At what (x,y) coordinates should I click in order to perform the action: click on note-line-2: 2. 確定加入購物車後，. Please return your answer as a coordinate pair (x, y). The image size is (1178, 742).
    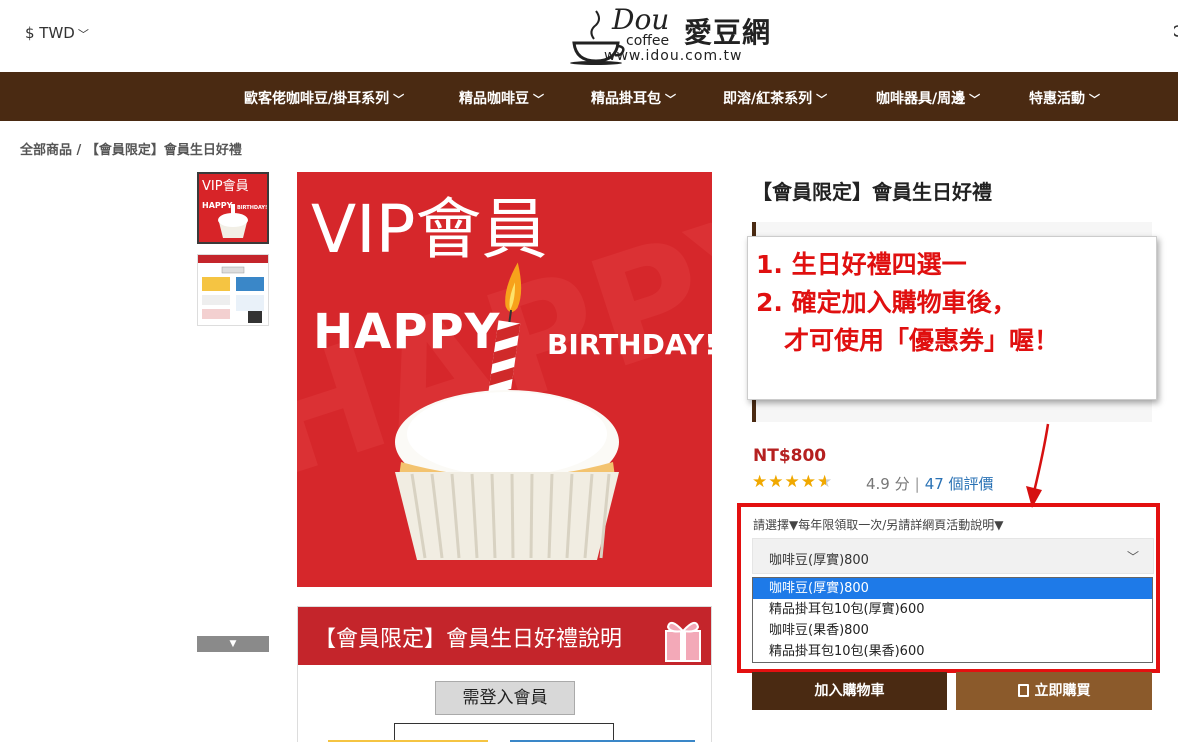
    Looking at the image, I should click on (886, 302).